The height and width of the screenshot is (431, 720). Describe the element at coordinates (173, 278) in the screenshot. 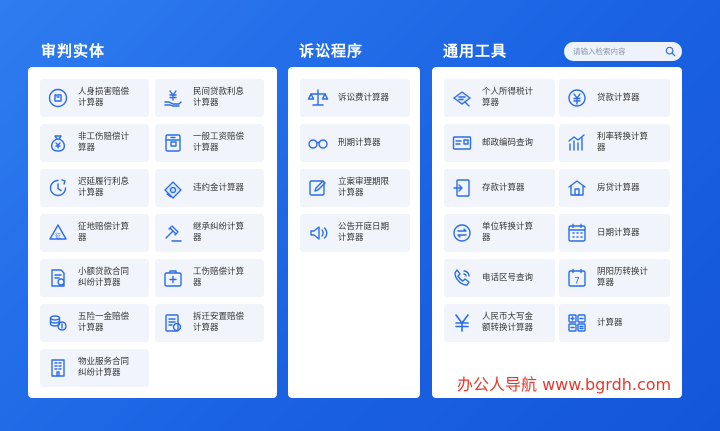

I see `medkit-icon` at that location.